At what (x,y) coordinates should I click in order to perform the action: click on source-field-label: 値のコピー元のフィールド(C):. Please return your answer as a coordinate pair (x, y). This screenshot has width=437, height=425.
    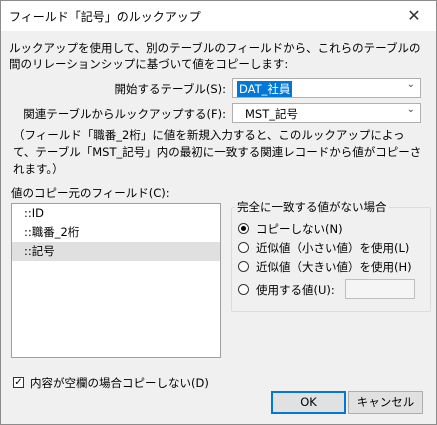
    Looking at the image, I should click on (90, 193).